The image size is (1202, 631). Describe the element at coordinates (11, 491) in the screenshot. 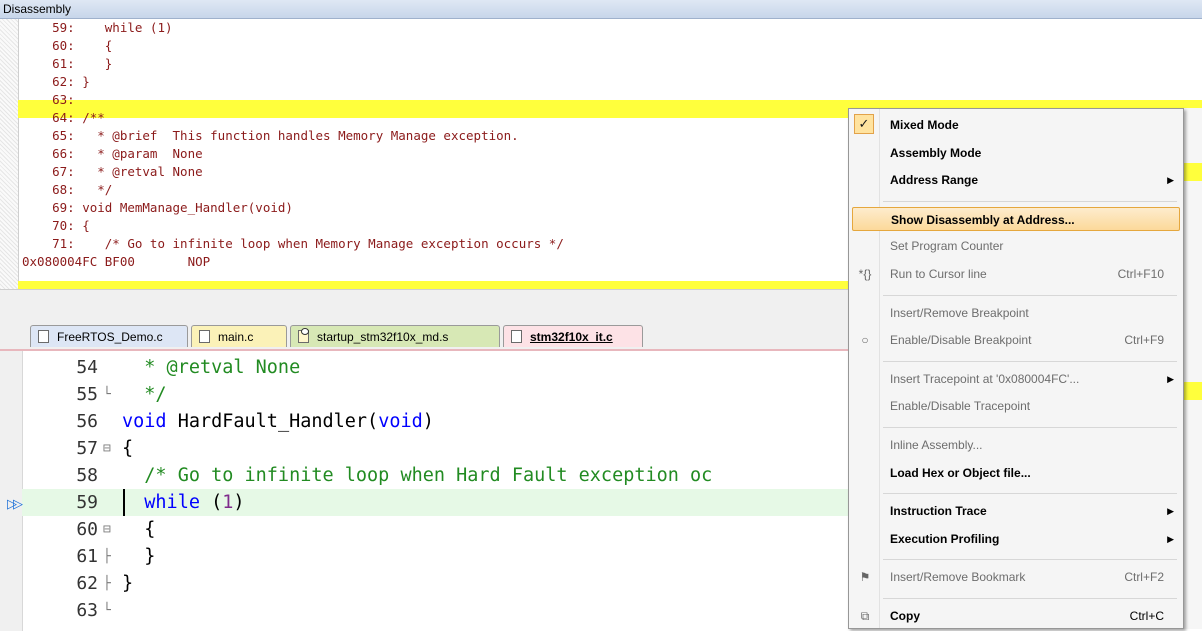

I see `editor-gutter` at that location.